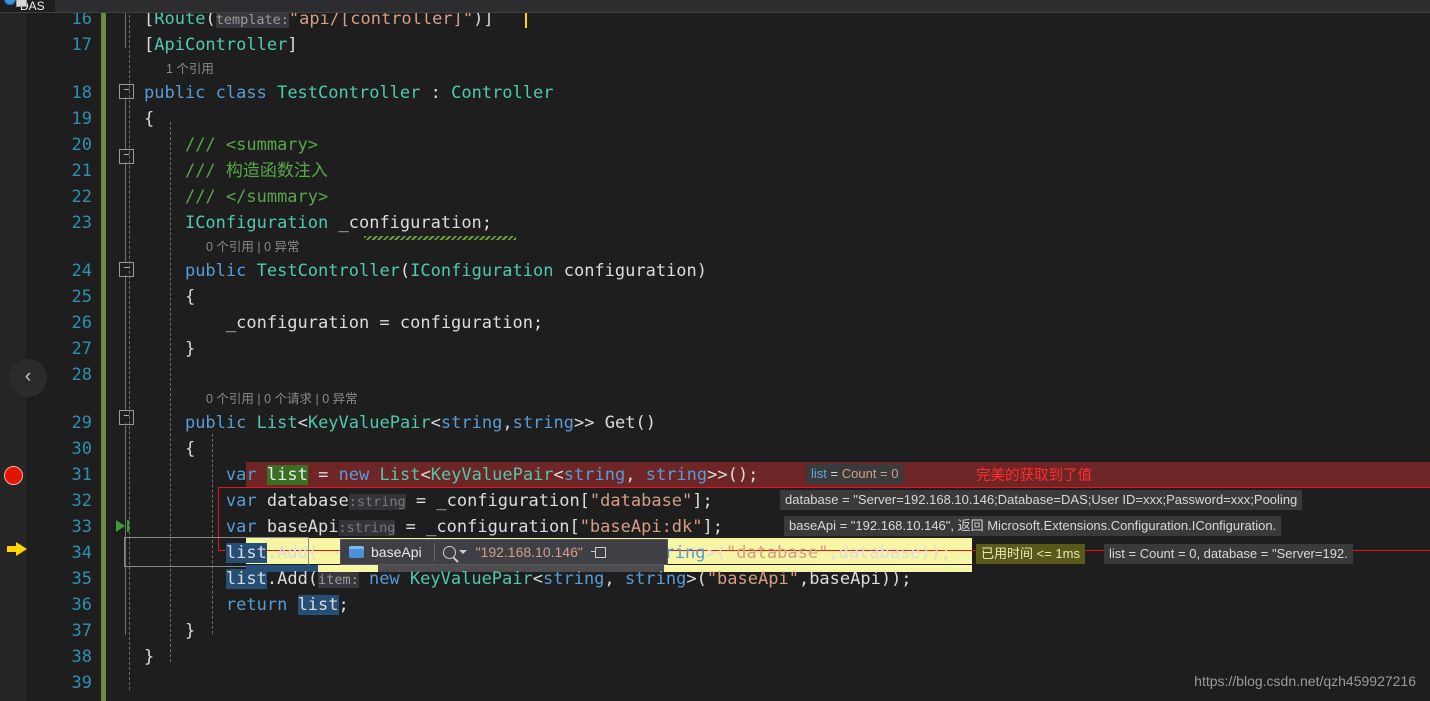 The height and width of the screenshot is (701, 1430). I want to click on code-line-36: return list;, so click(246, 605).